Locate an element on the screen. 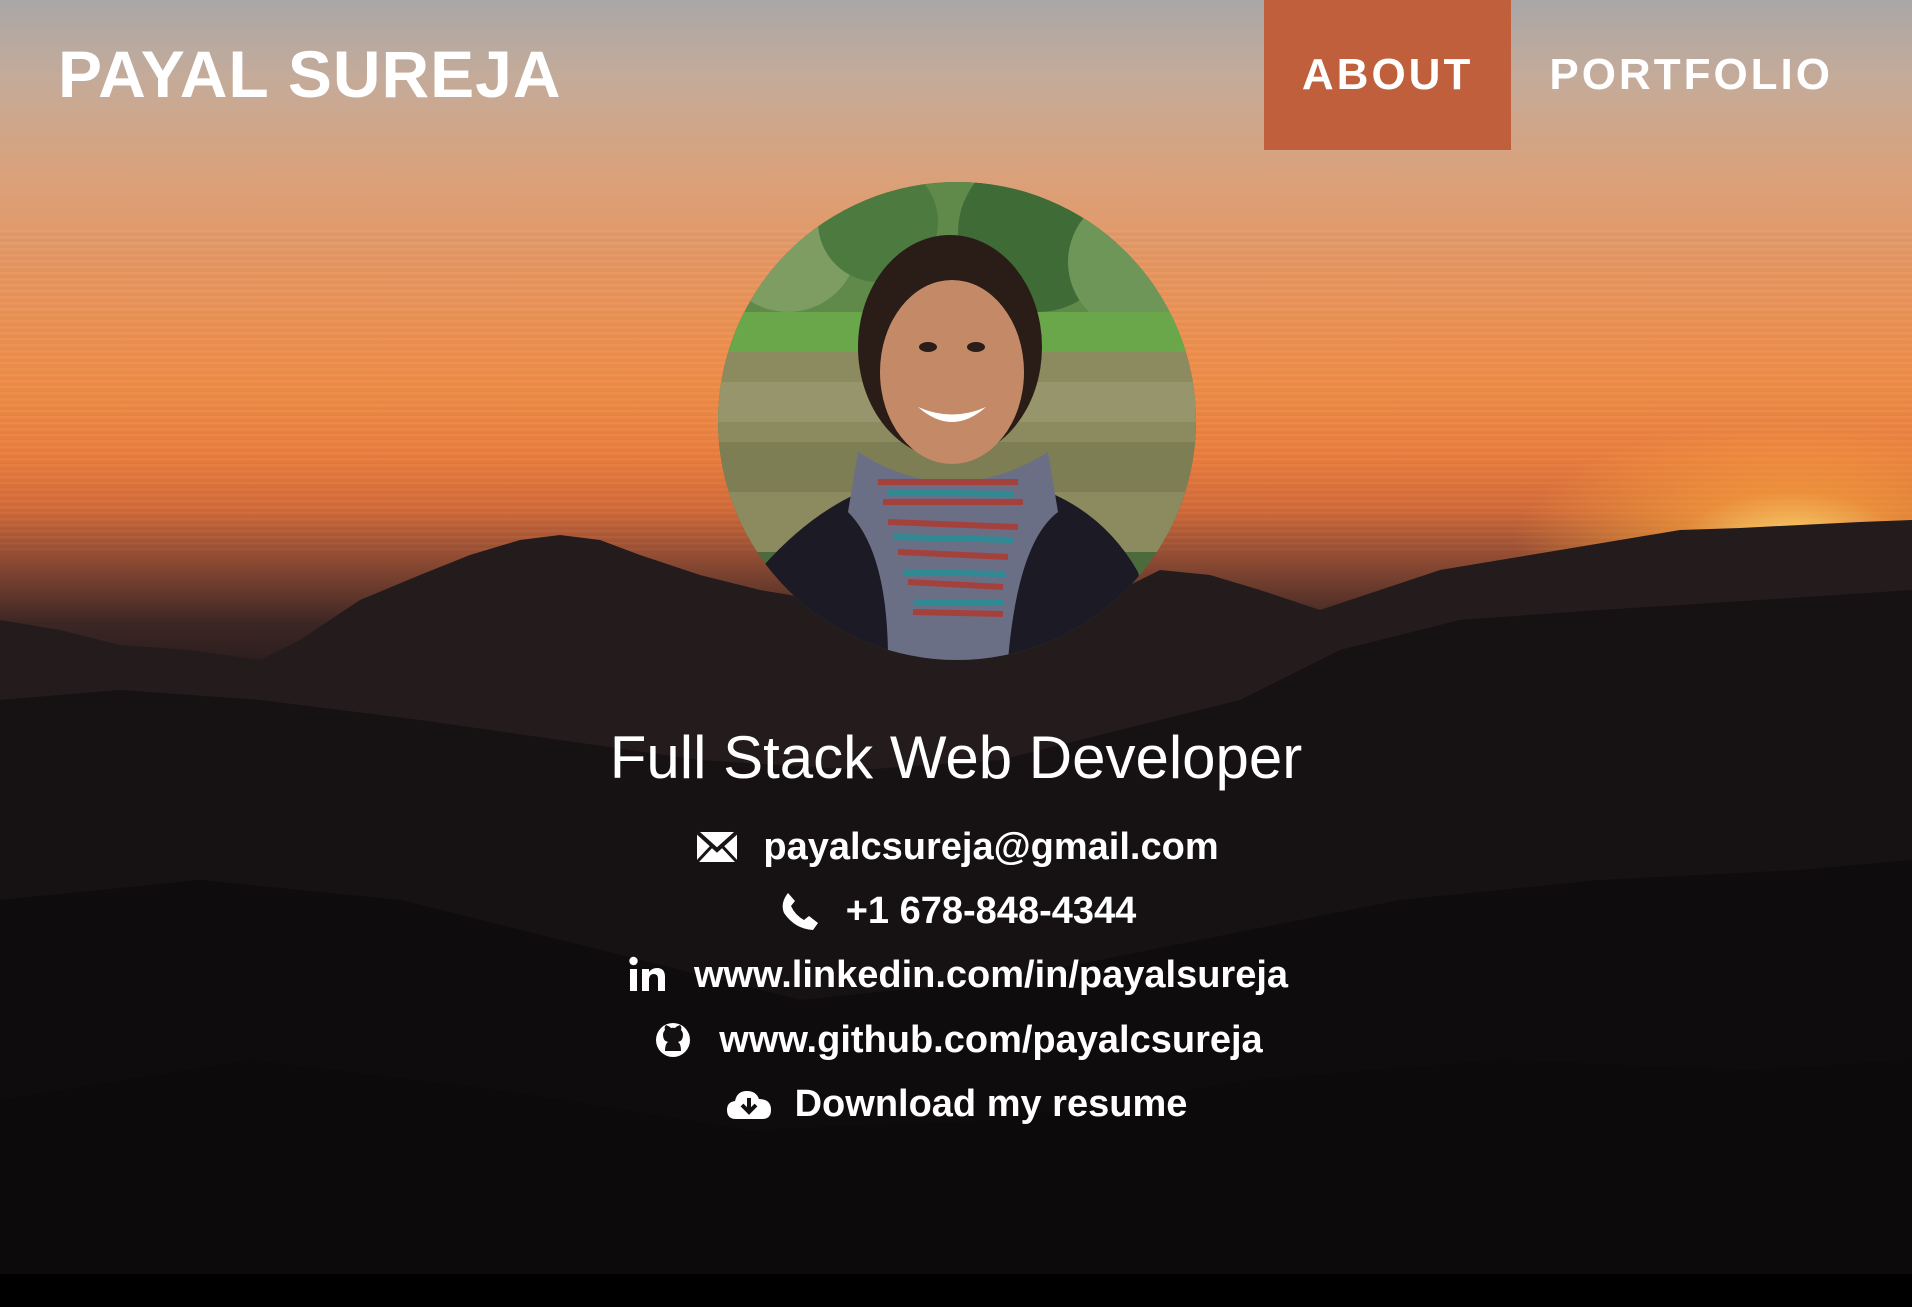 The image size is (1912, 1307). contact-github: www.github.com/payalcsureja is located at coordinates (956, 1040).